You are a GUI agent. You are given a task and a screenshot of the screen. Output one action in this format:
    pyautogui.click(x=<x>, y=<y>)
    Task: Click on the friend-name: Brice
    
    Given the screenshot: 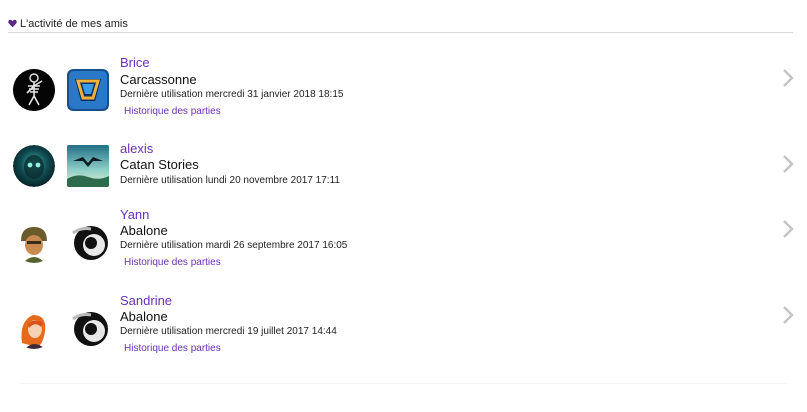 What is the action you would take?
    pyautogui.click(x=135, y=62)
    